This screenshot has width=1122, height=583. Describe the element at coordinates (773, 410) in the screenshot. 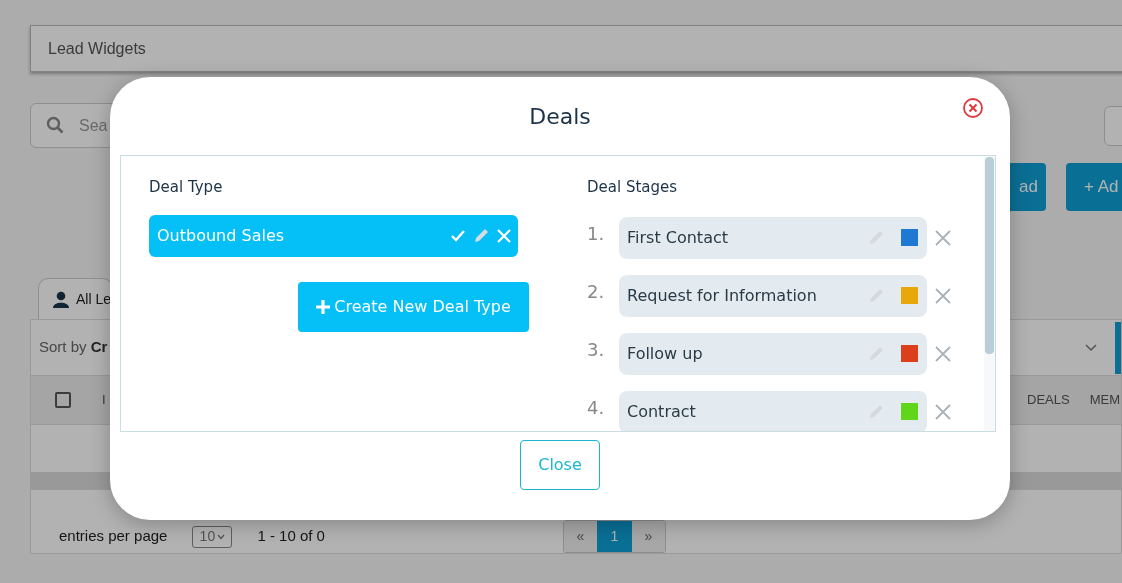

I see `stage-item: Contract` at that location.